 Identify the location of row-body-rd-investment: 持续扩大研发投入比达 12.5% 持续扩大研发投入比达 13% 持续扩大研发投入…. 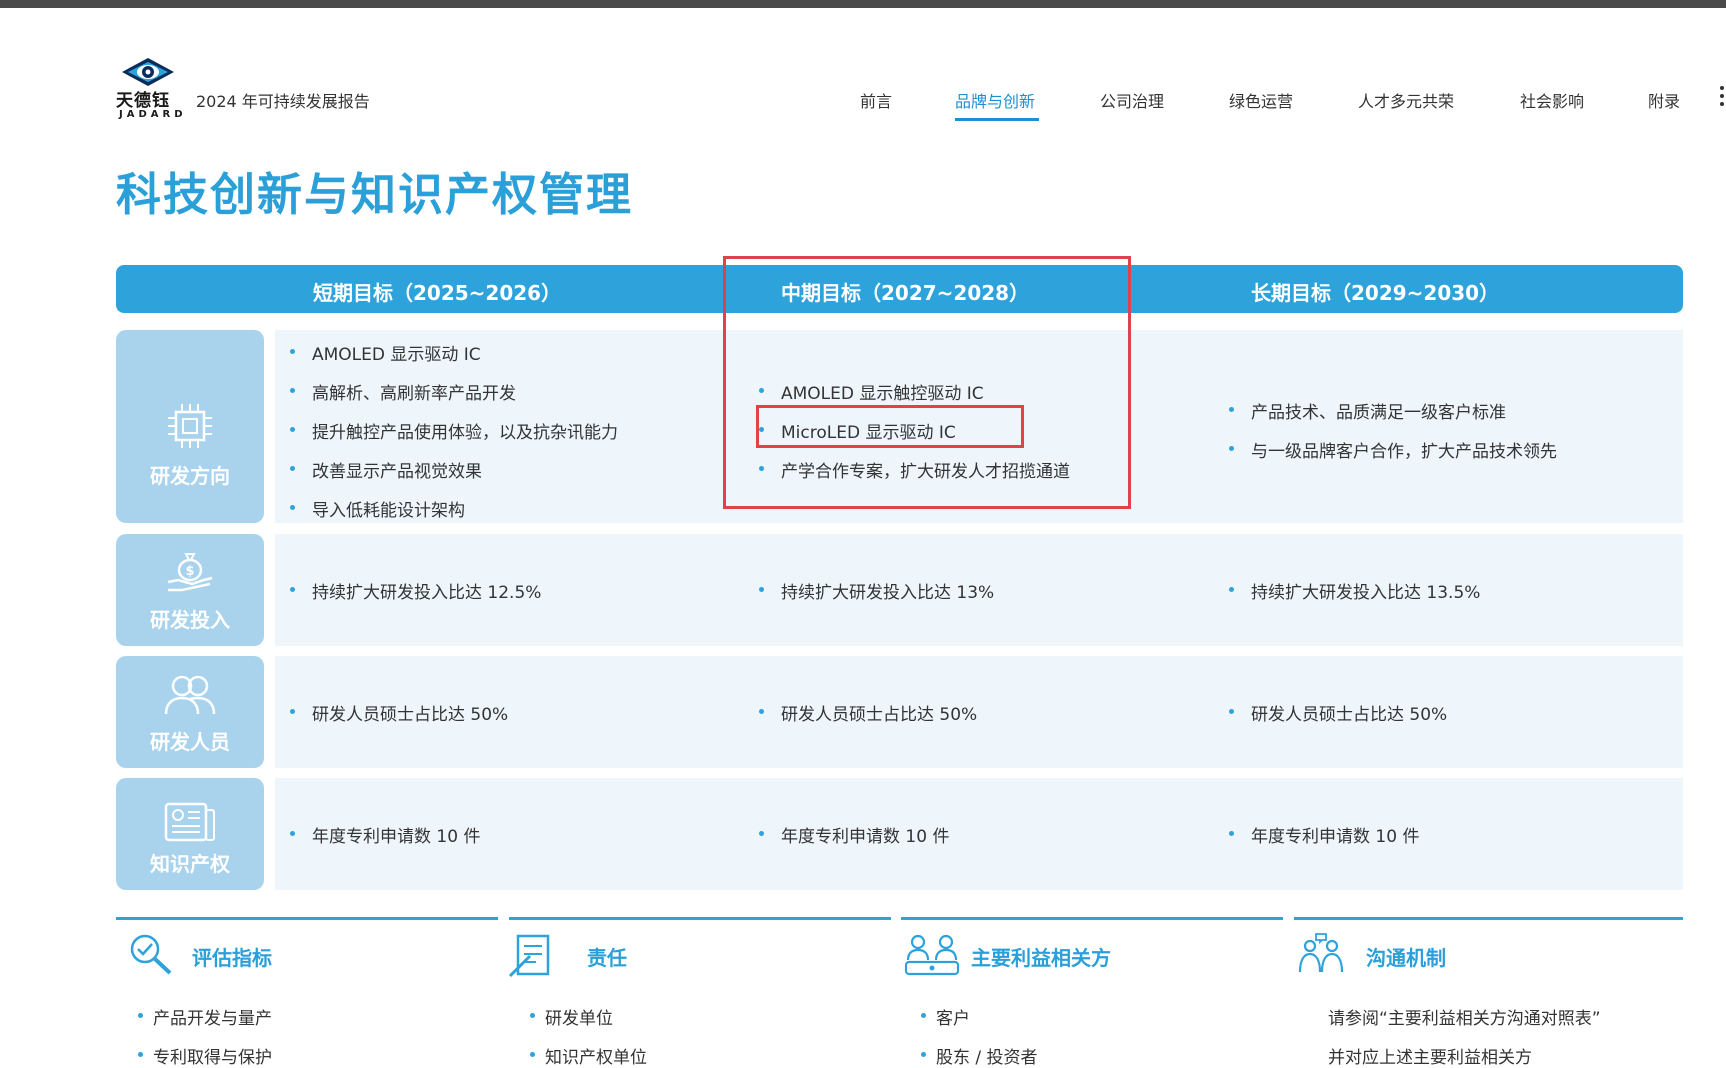
(979, 590).